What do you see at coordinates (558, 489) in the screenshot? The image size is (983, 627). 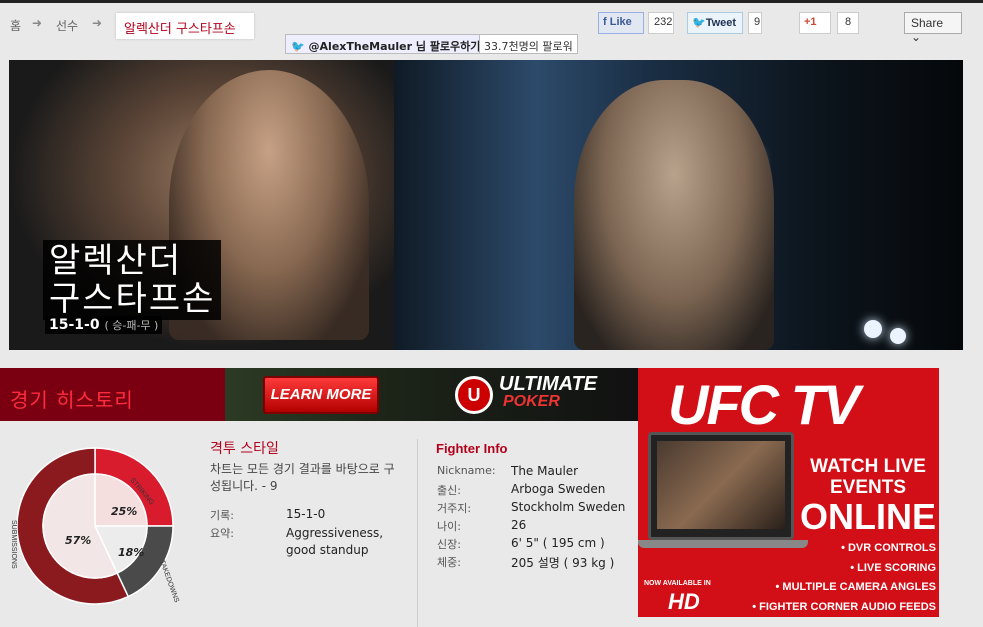 I see `fighter-info-value: Arboga Sweden` at bounding box center [558, 489].